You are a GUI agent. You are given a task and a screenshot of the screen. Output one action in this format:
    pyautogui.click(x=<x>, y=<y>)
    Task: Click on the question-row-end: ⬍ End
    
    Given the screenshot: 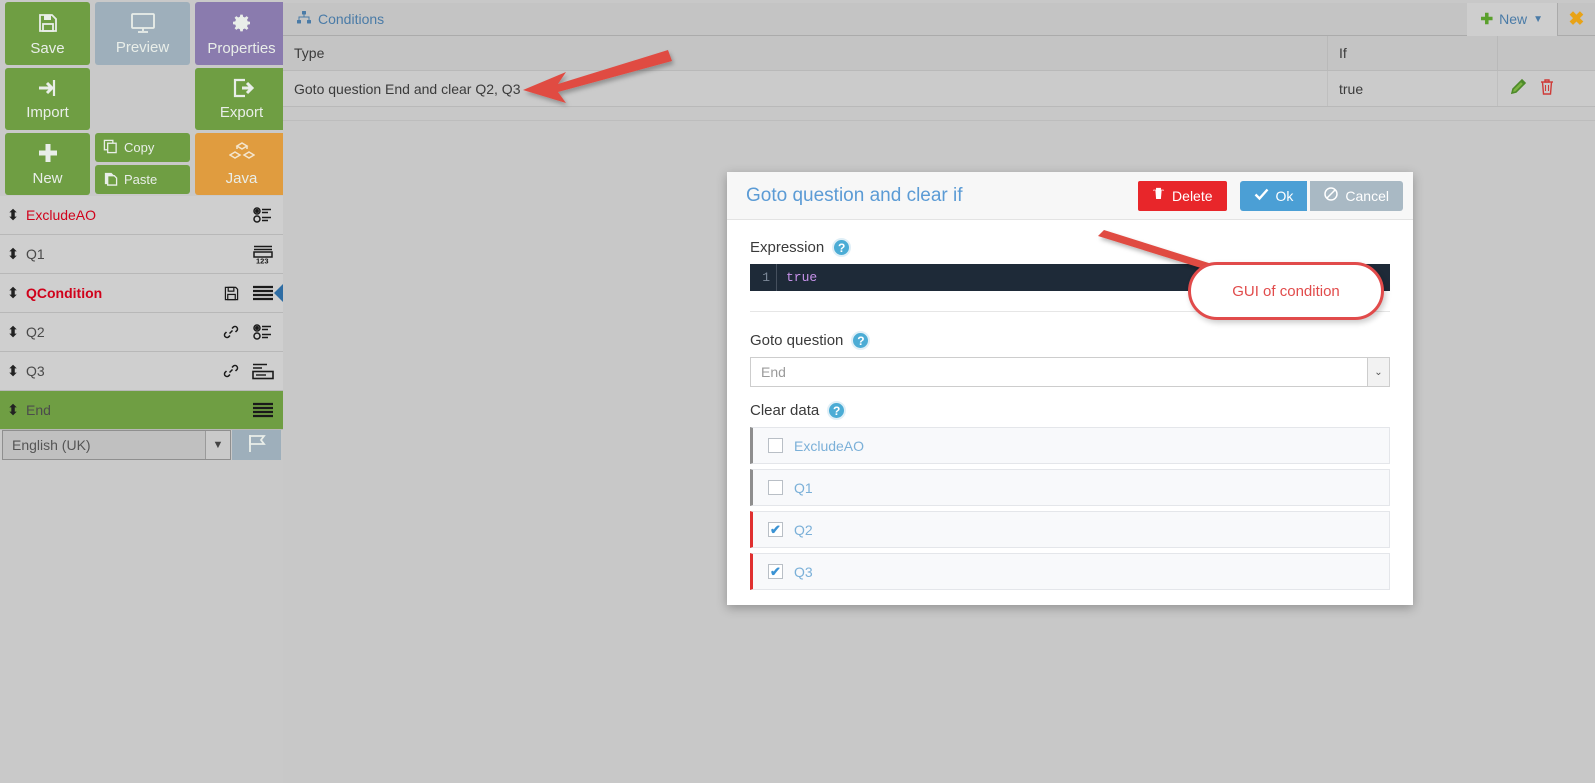 What is the action you would take?
    pyautogui.click(x=141, y=410)
    